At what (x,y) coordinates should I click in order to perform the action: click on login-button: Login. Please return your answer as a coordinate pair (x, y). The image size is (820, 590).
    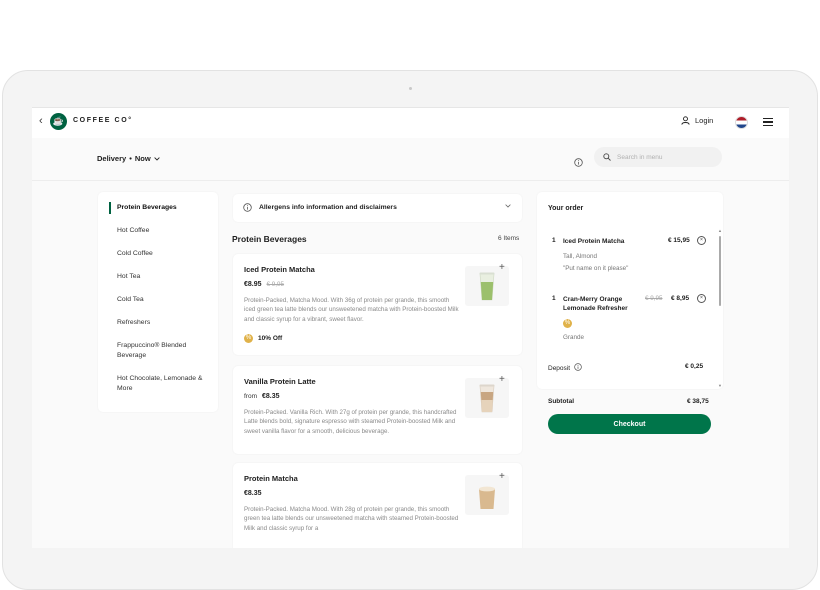
    Looking at the image, I should click on (697, 120).